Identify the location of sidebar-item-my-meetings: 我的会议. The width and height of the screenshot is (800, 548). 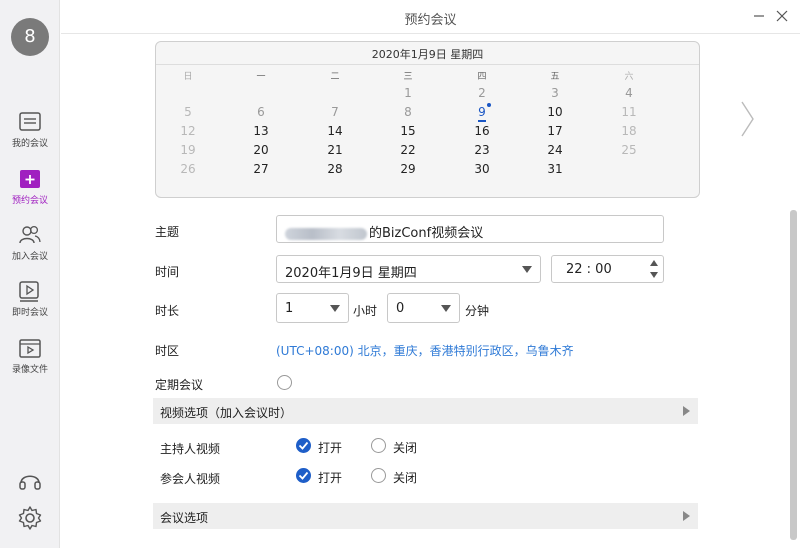
(30, 129).